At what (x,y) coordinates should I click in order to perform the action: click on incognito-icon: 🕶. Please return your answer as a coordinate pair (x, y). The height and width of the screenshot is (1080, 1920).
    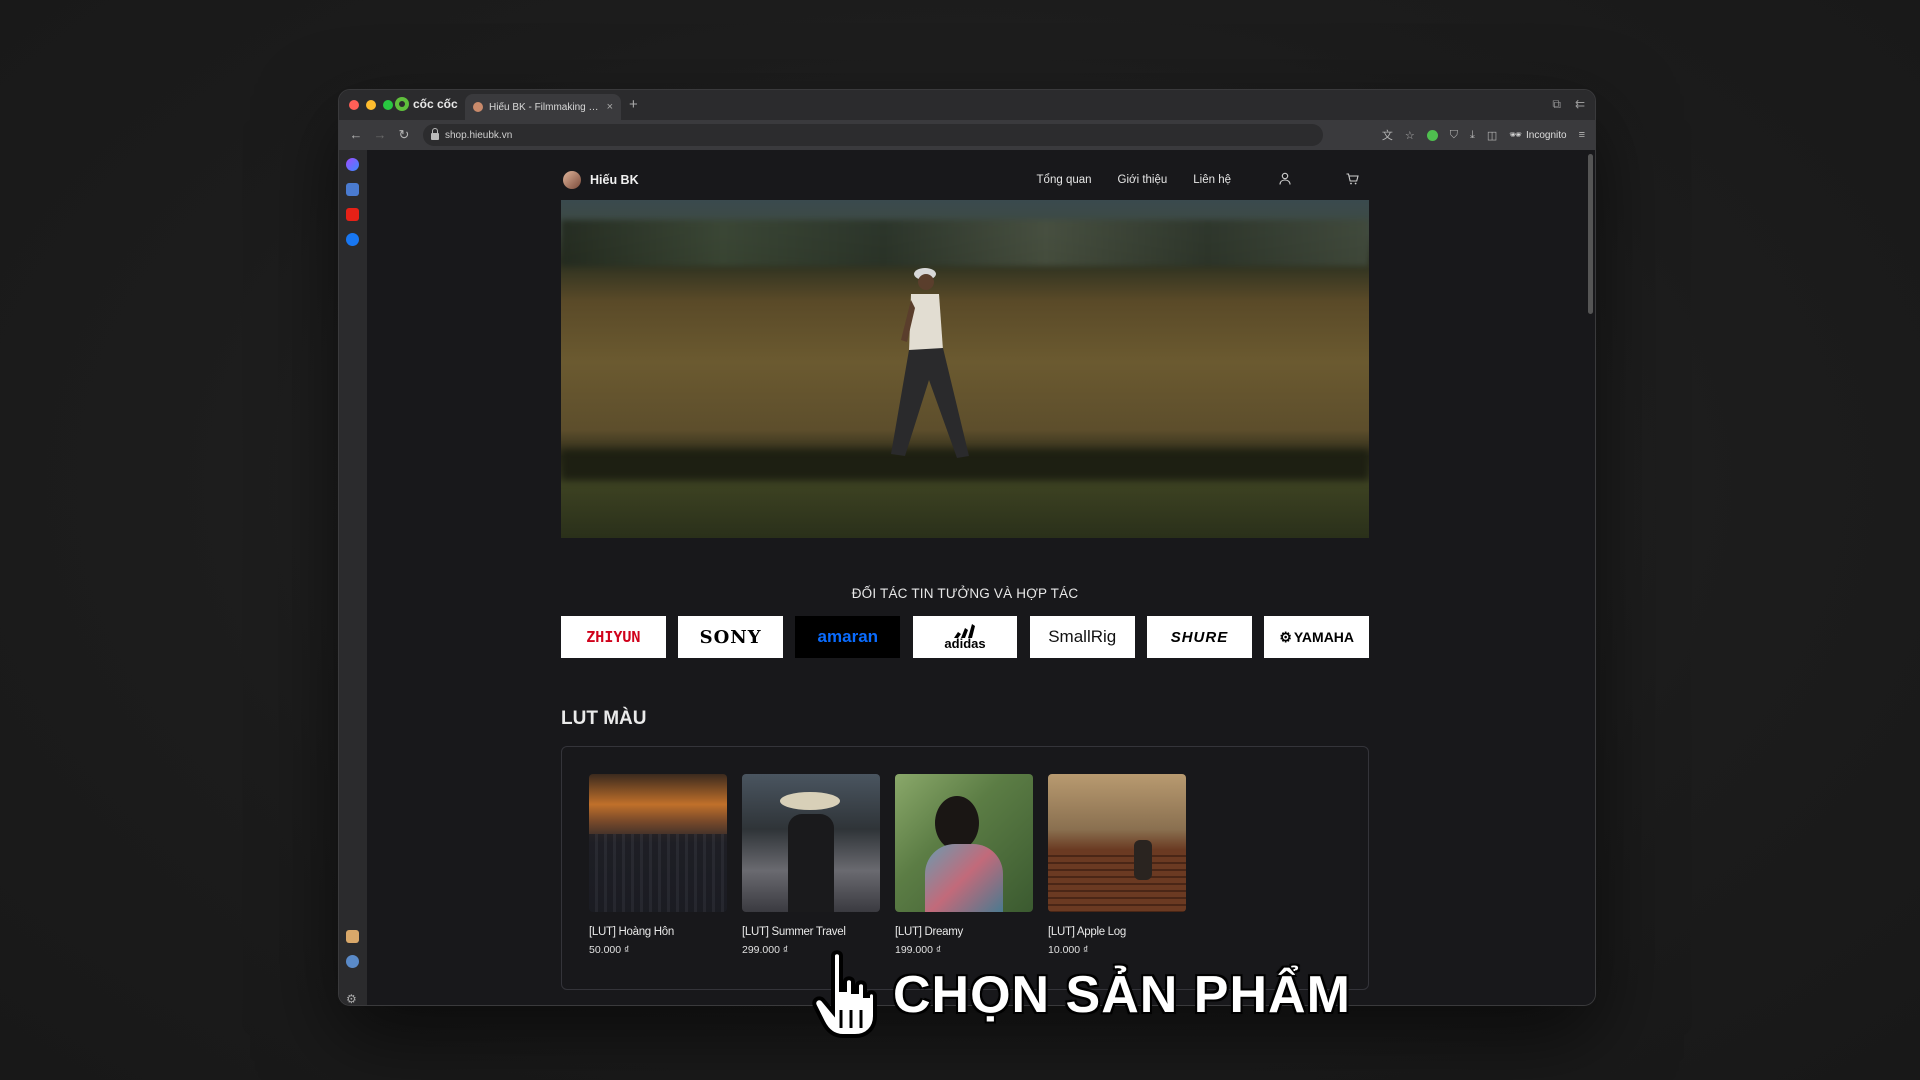
    Looking at the image, I should click on (1515, 135).